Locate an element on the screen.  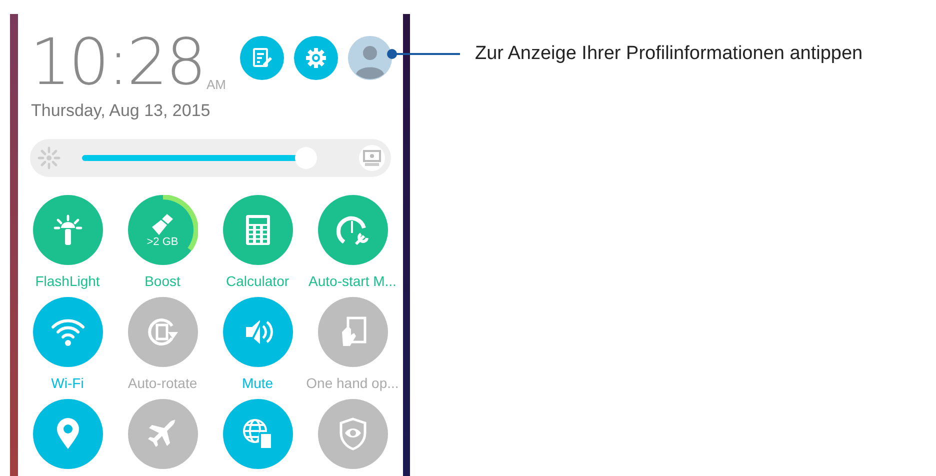
shield-eye-icon is located at coordinates (353, 434).